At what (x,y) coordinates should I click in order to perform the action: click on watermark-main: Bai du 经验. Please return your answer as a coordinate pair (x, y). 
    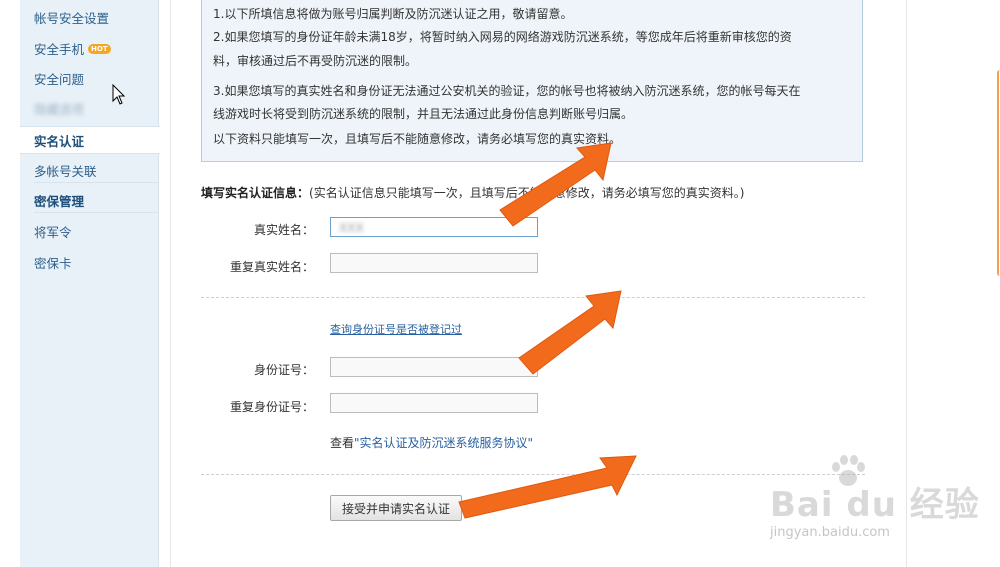
    Looking at the image, I should click on (875, 505).